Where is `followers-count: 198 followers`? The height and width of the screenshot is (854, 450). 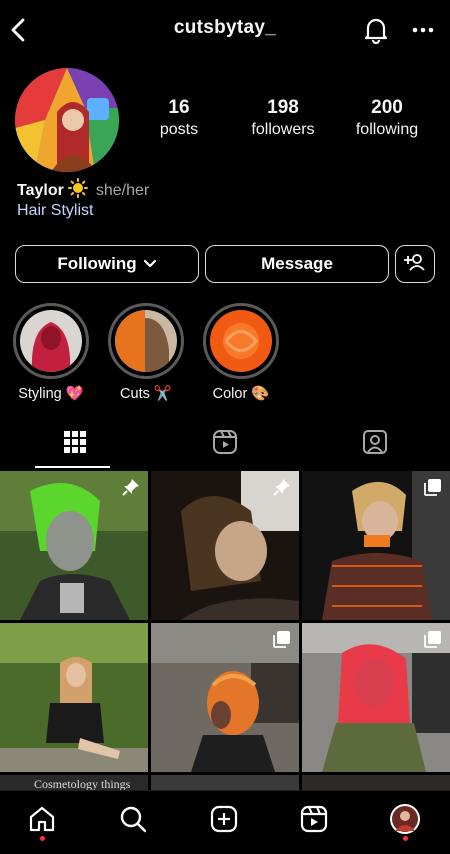 followers-count: 198 followers is located at coordinates (283, 118).